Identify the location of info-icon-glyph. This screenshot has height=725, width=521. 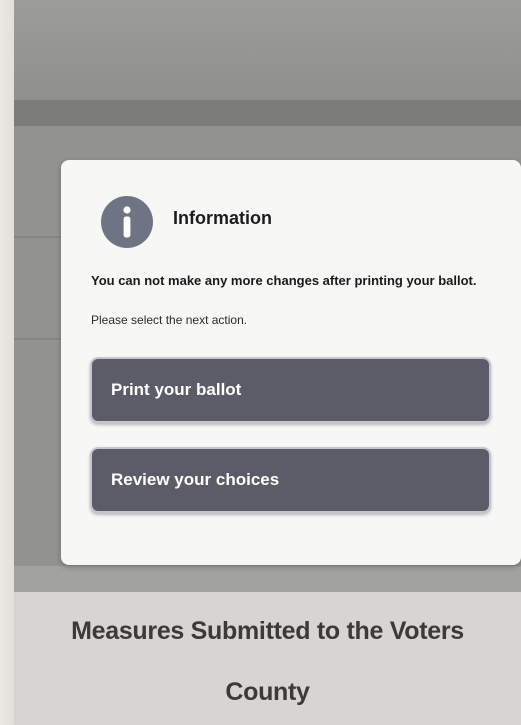
(127, 222).